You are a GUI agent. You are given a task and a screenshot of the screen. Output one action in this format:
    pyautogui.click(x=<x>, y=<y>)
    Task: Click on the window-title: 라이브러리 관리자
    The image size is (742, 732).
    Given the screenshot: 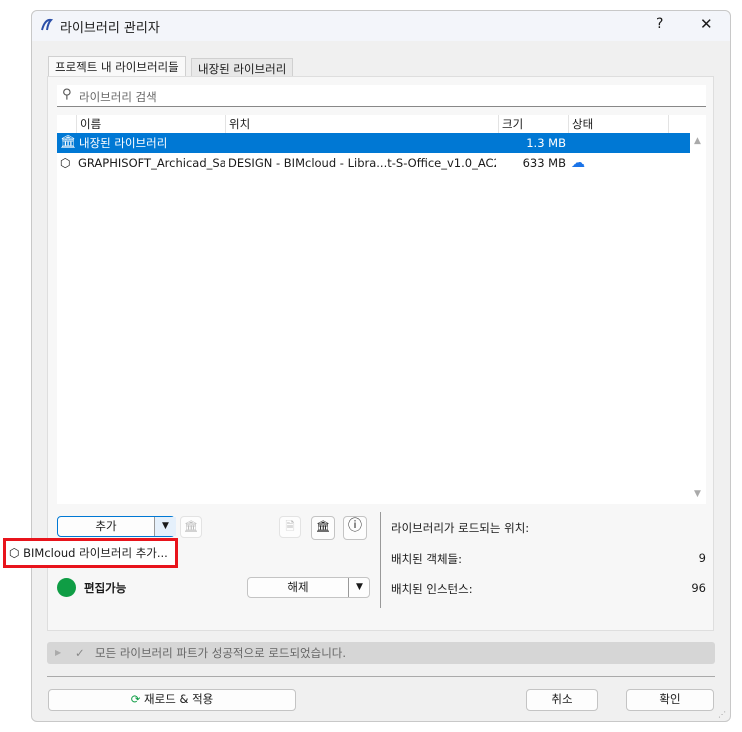 What is the action you would take?
    pyautogui.click(x=110, y=28)
    